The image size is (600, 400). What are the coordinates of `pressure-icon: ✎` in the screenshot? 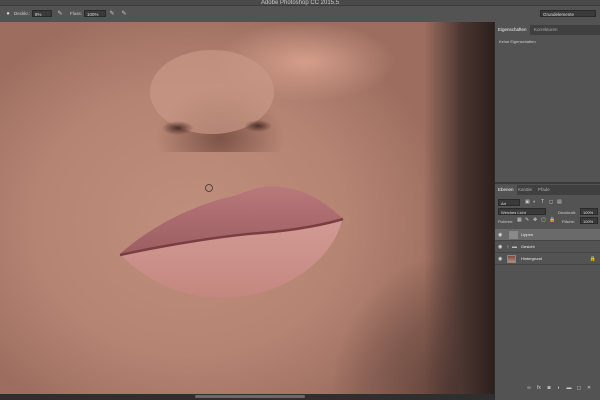 It's located at (60, 14).